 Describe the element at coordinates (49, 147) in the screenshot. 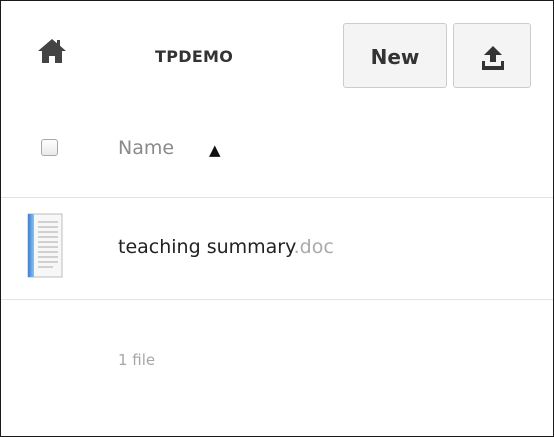

I see `select-all-checkbox` at that location.